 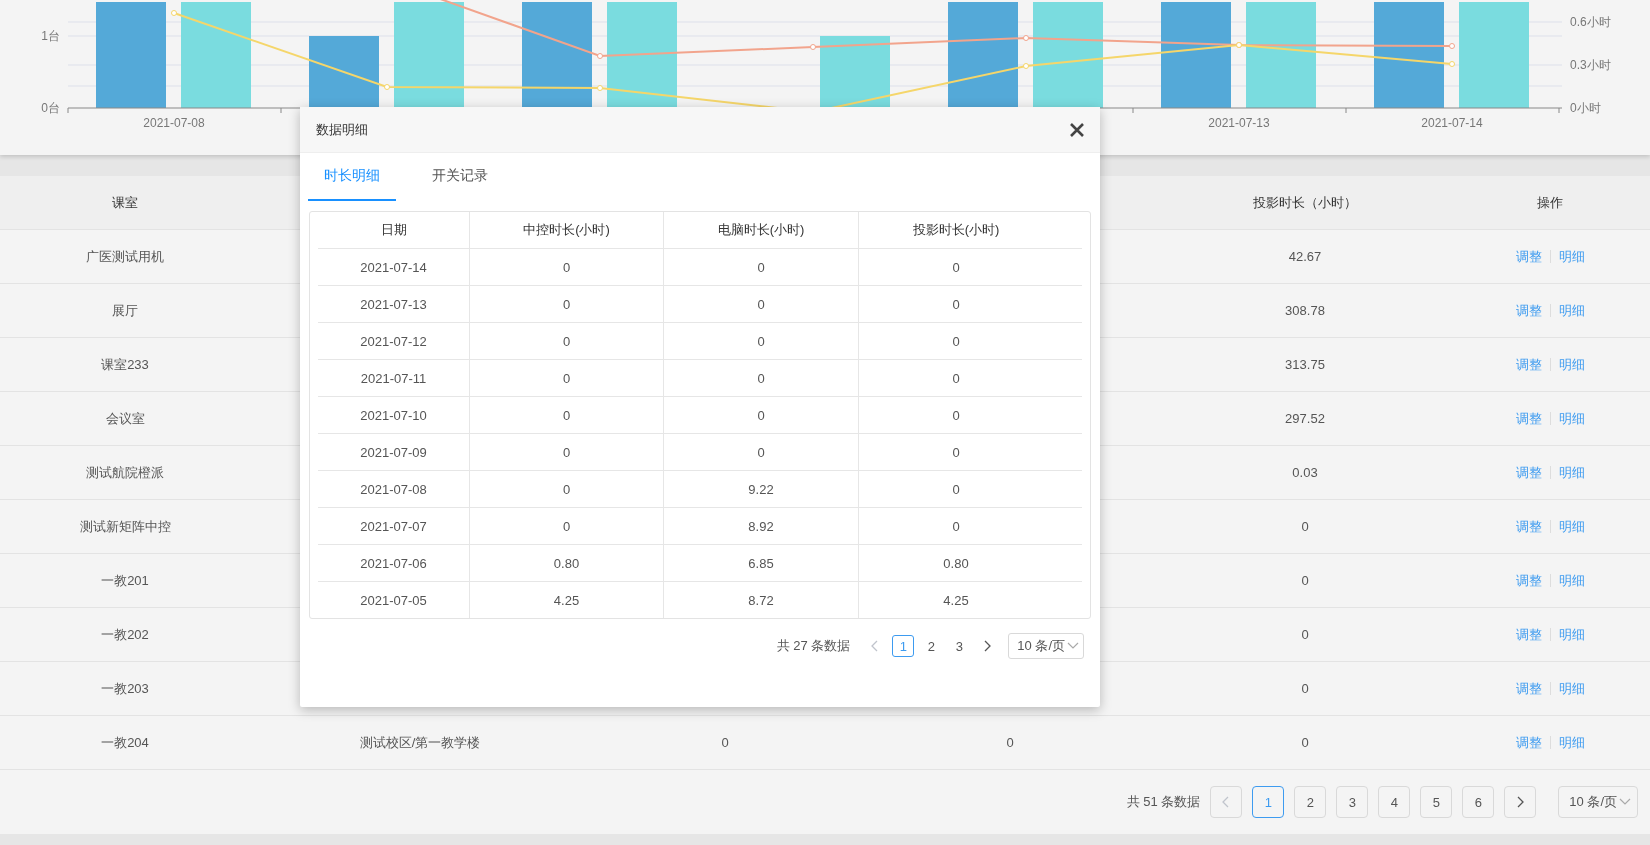 I want to click on table-cell: 2021-07-14, so click(x=394, y=267).